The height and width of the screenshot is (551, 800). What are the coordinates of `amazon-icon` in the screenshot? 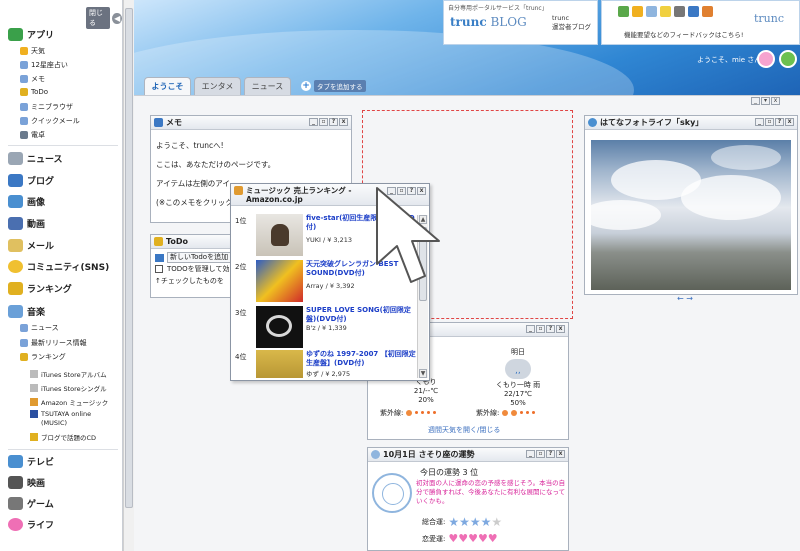 It's located at (34, 402).